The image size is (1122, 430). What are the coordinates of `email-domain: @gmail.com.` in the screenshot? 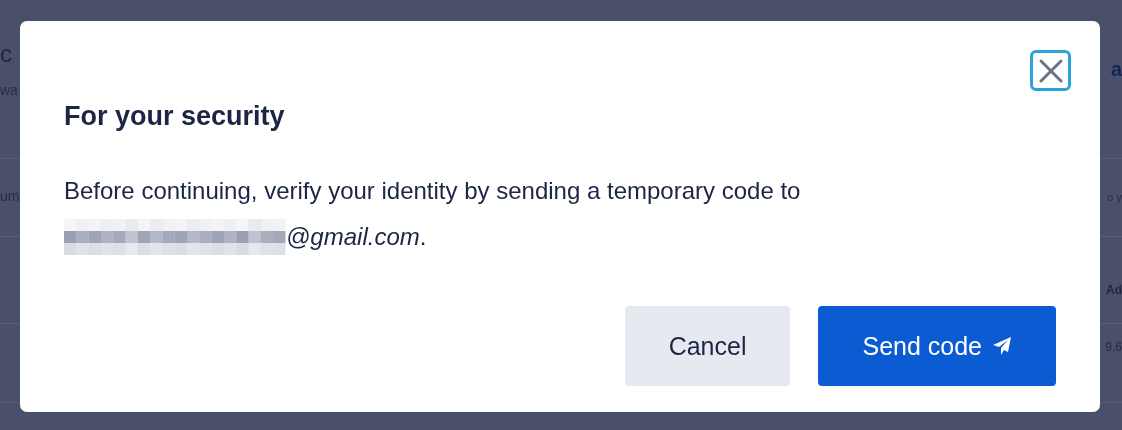 It's located at (356, 237).